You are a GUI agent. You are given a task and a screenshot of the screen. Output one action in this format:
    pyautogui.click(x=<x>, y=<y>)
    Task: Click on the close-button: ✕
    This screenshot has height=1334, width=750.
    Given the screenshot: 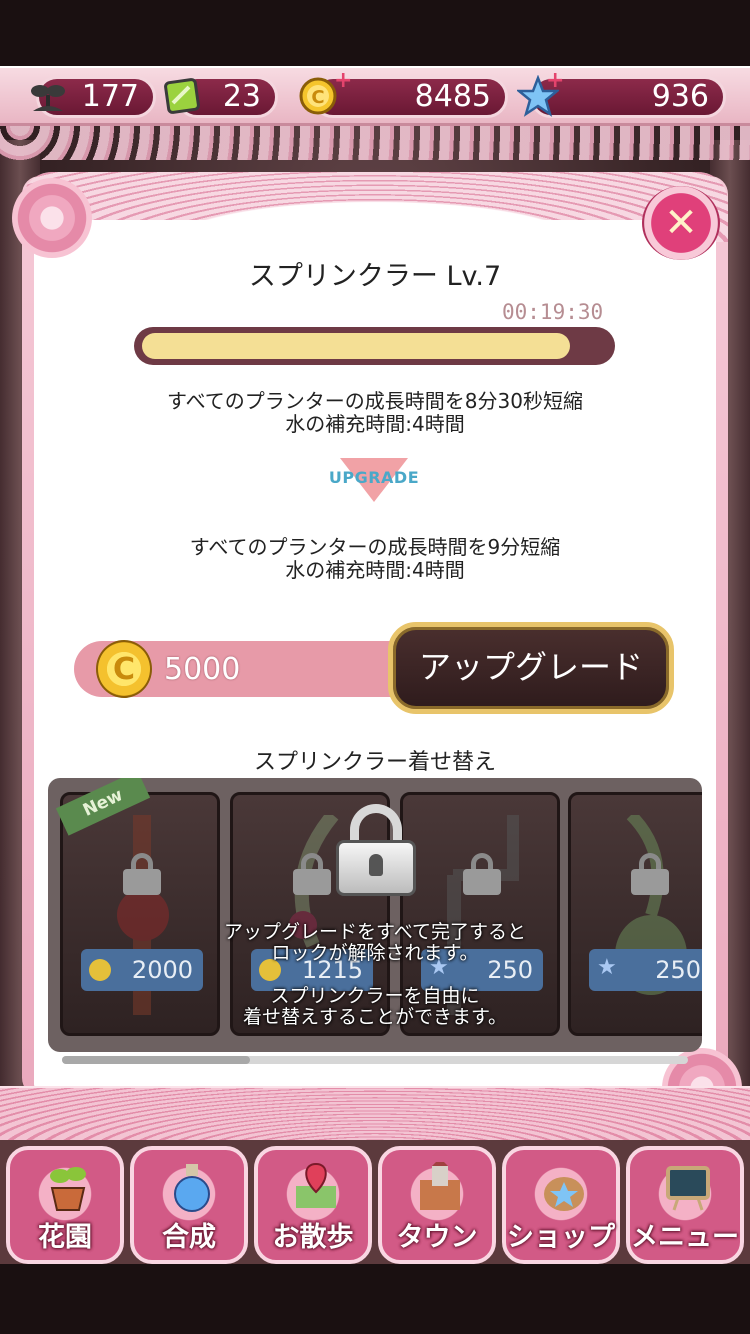 What is the action you would take?
    pyautogui.click(x=681, y=223)
    